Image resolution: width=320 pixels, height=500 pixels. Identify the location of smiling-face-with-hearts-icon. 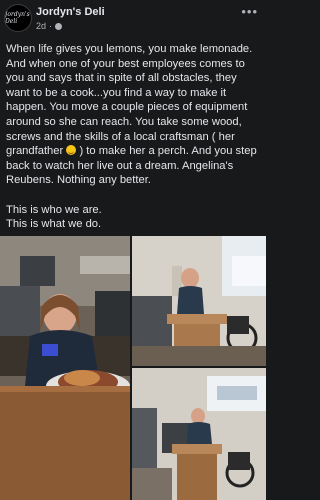
(71, 150).